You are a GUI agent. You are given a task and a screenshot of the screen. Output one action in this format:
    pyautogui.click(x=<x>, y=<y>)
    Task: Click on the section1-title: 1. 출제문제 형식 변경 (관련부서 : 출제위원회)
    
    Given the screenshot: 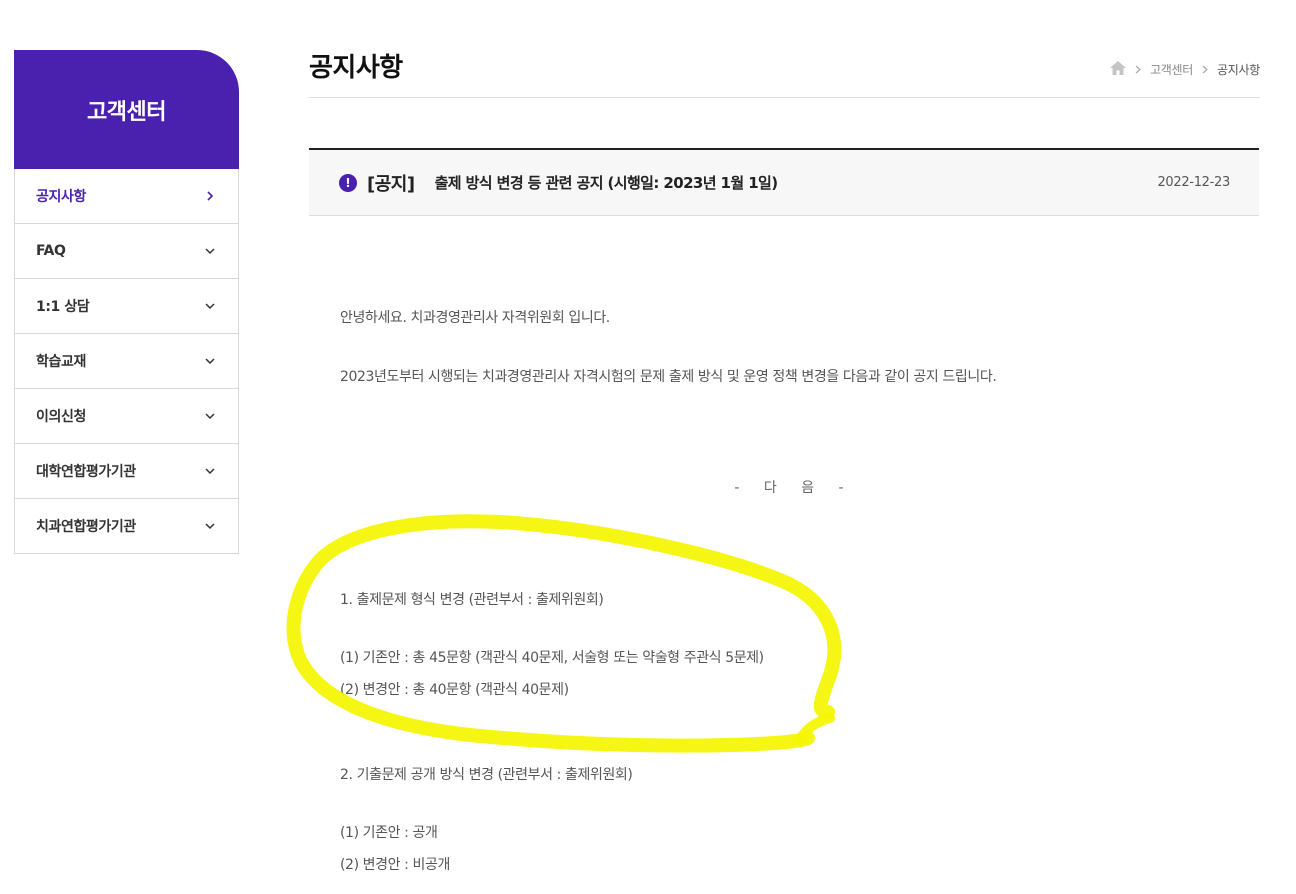 What is the action you would take?
    pyautogui.click(x=472, y=600)
    